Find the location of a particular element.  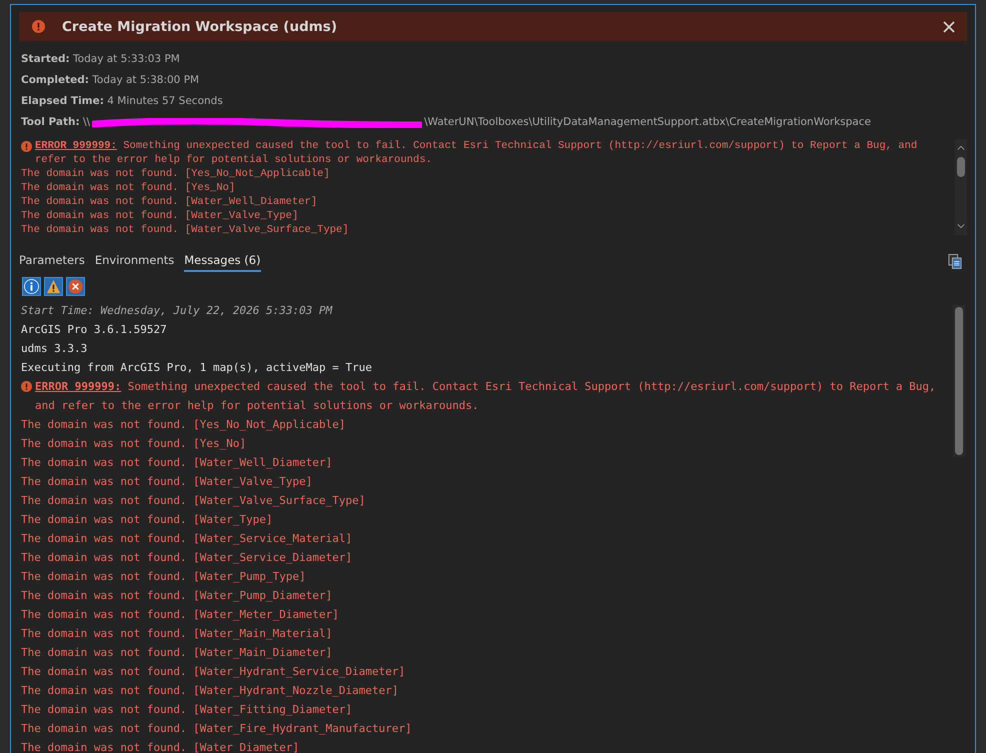

message-line: The domain was not found. [Water_Service_Diameter] is located at coordinates (187, 558).